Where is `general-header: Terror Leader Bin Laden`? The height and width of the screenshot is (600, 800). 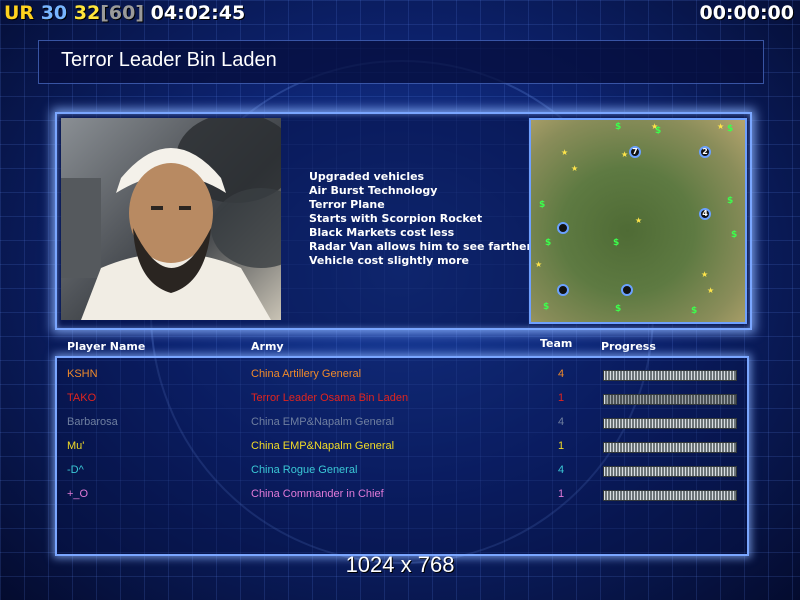 general-header: Terror Leader Bin Laden is located at coordinates (401, 62).